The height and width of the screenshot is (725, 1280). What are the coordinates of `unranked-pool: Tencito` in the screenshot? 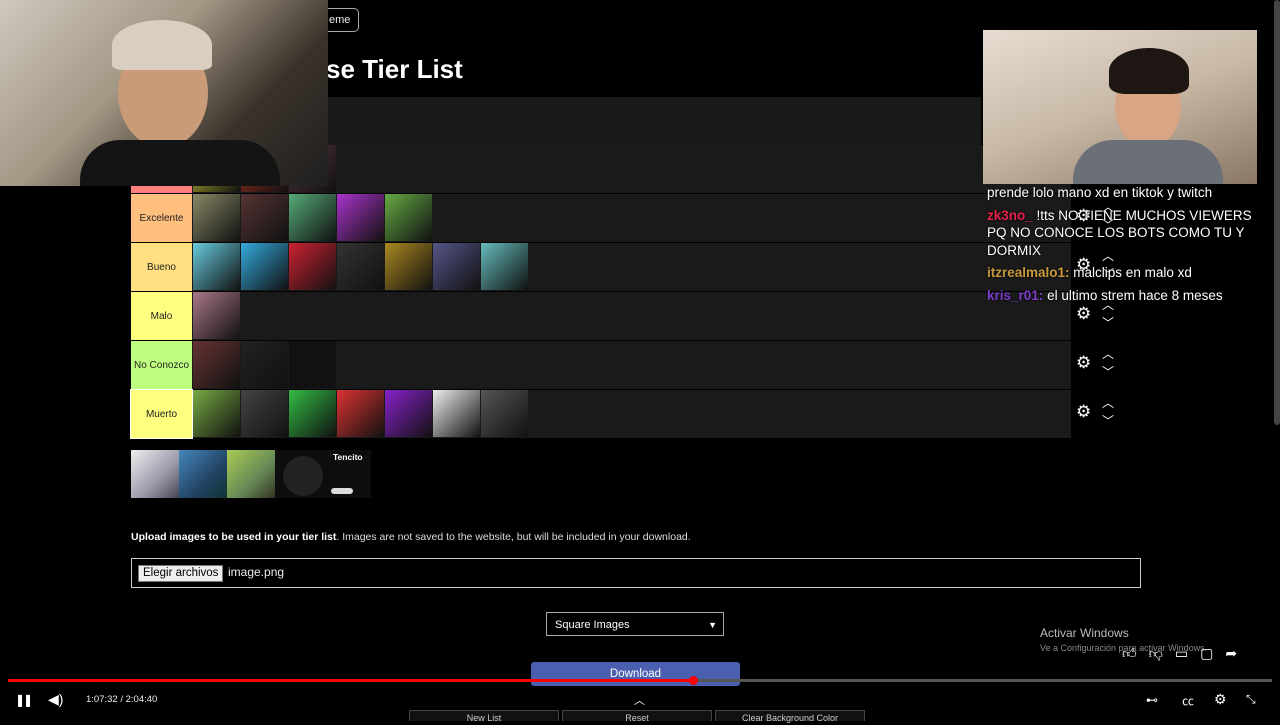 It's located at (251, 474).